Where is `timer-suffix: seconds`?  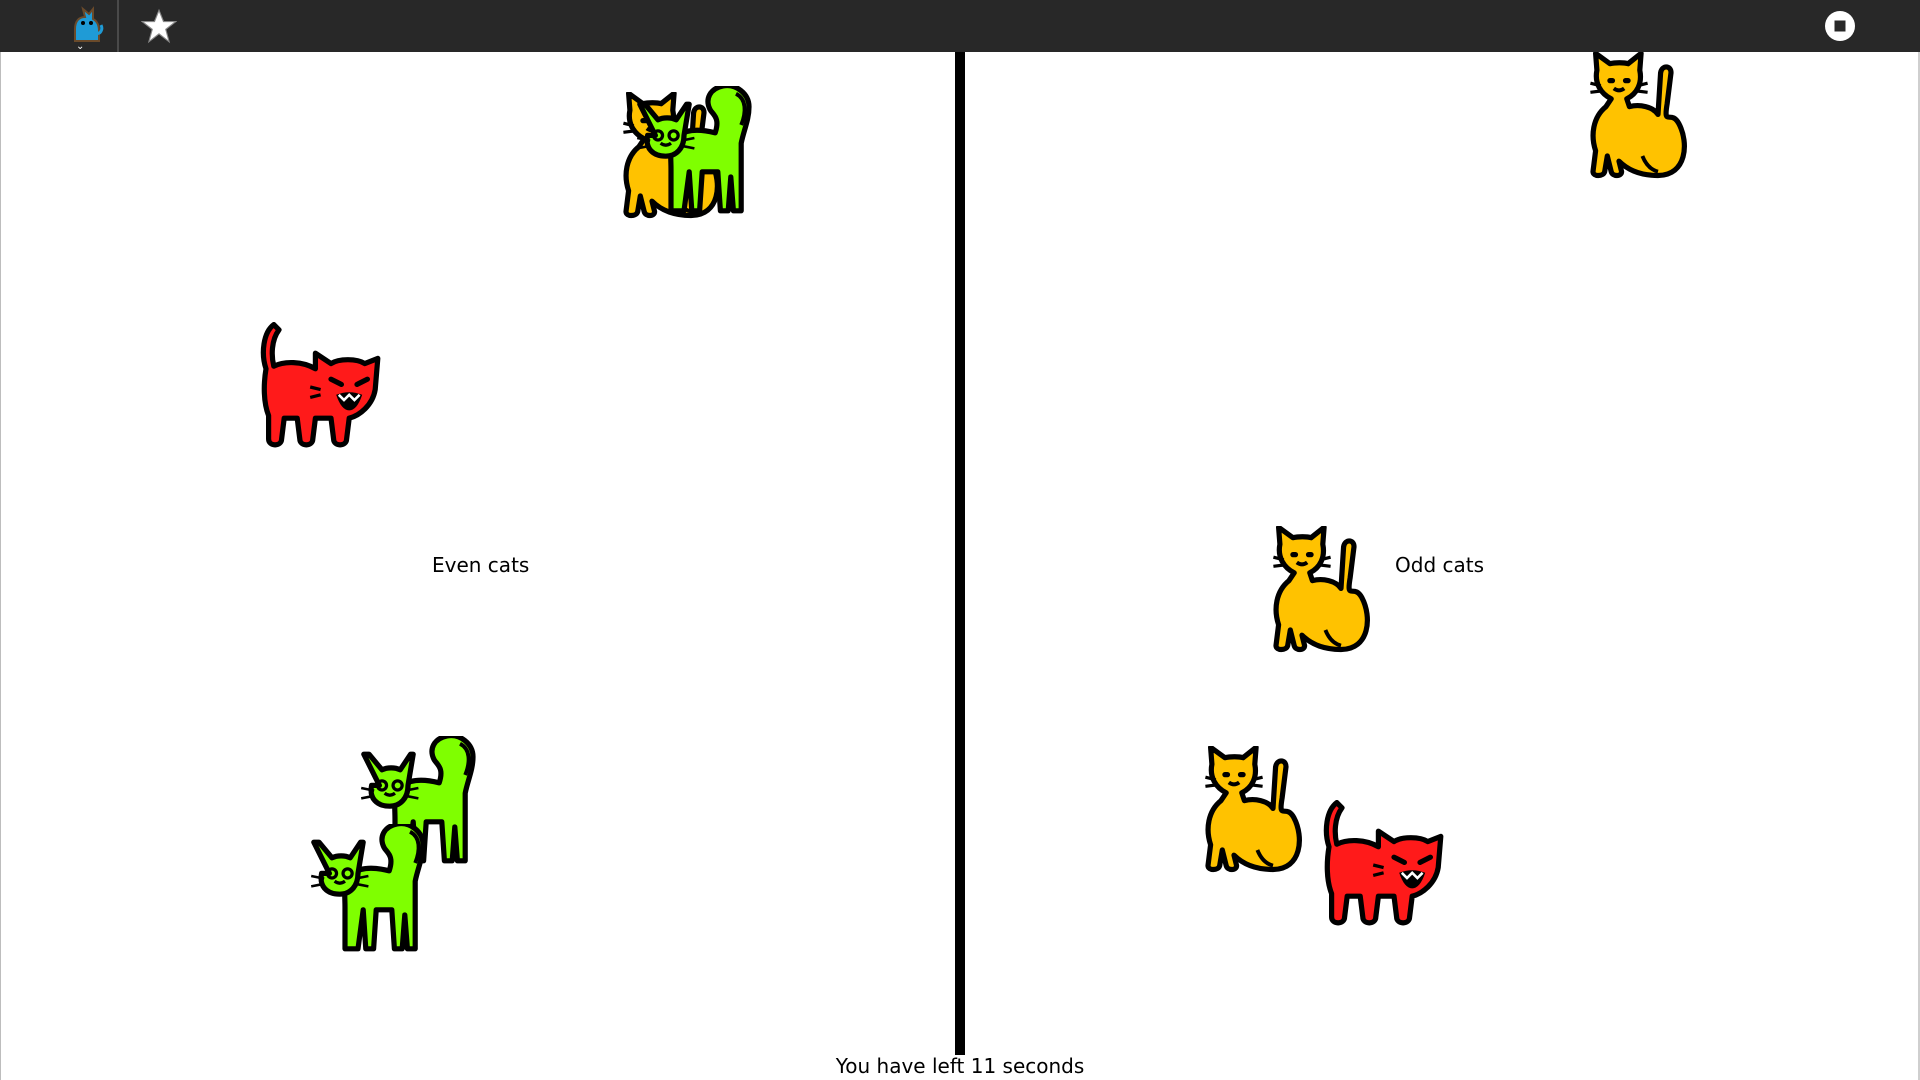 timer-suffix: seconds is located at coordinates (1043, 1066).